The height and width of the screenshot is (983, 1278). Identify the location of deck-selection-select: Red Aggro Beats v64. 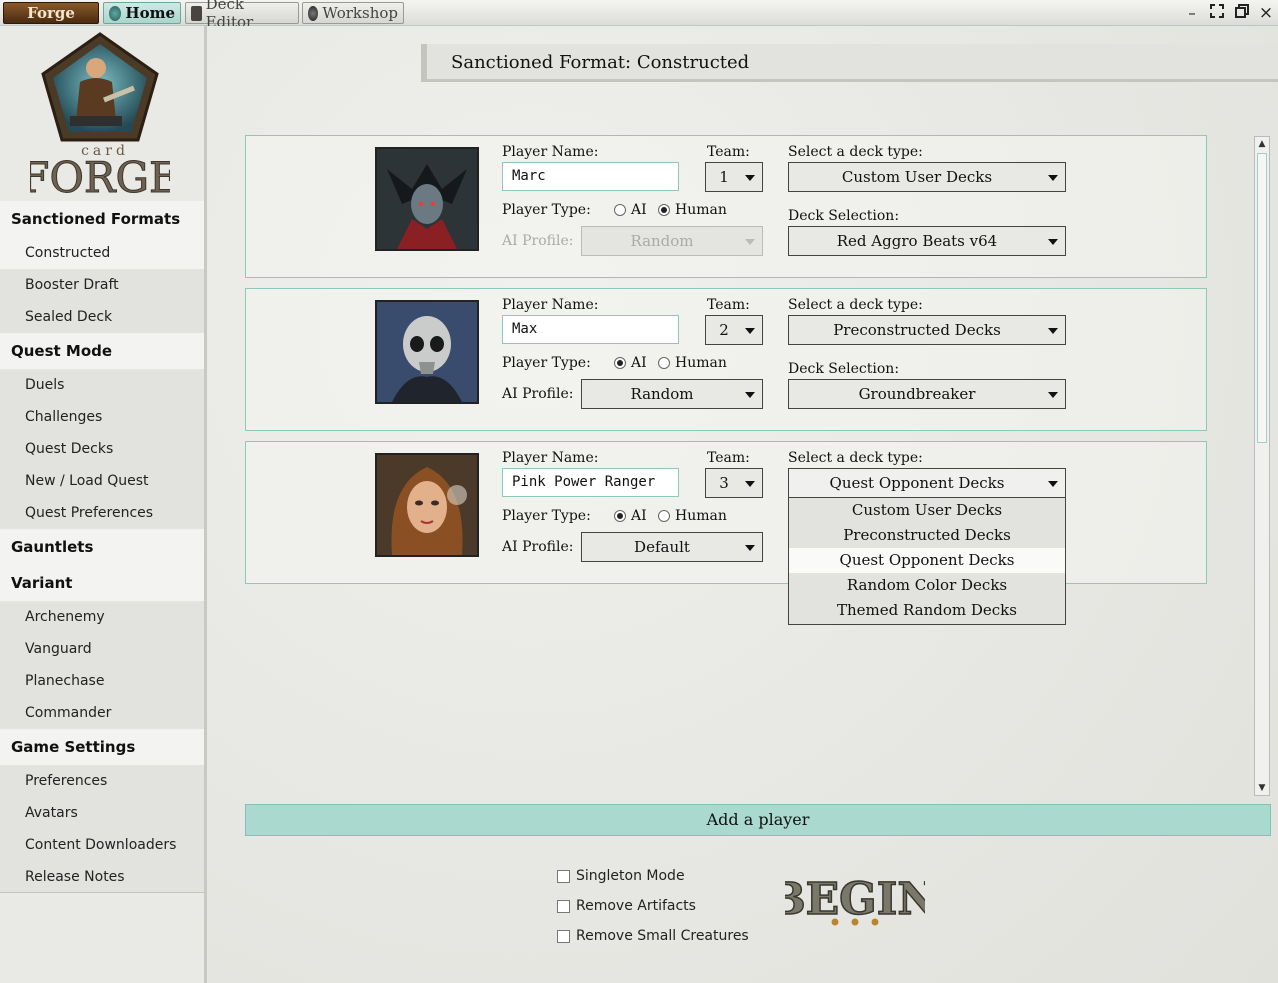
(927, 241).